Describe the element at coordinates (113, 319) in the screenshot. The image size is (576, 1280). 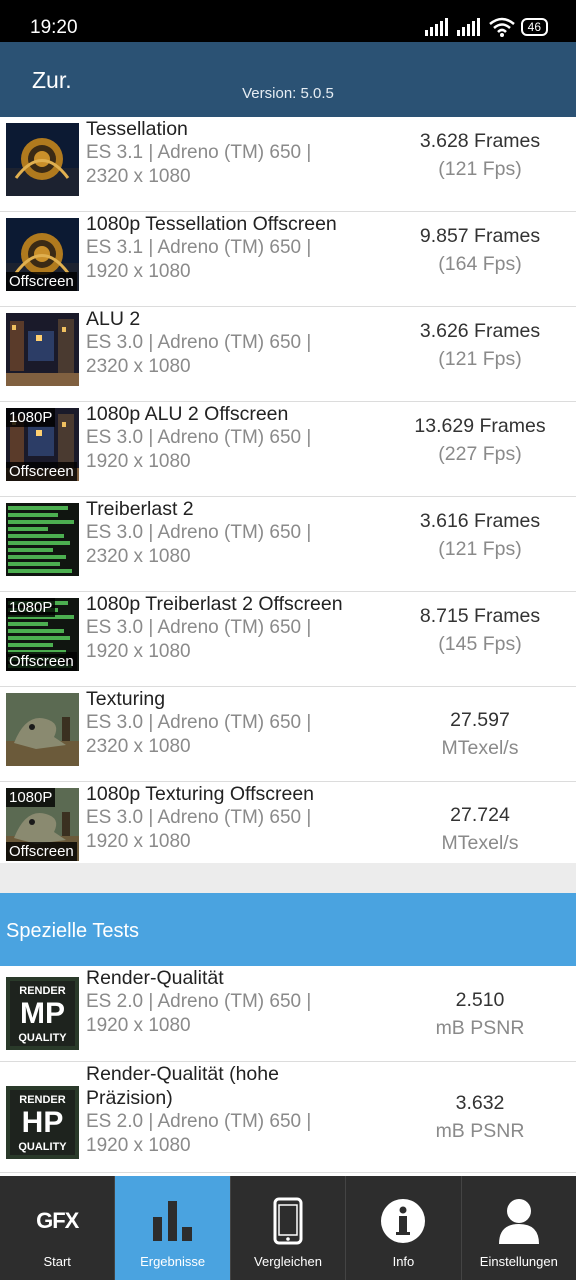
I see `test-title: ALU 2` at that location.